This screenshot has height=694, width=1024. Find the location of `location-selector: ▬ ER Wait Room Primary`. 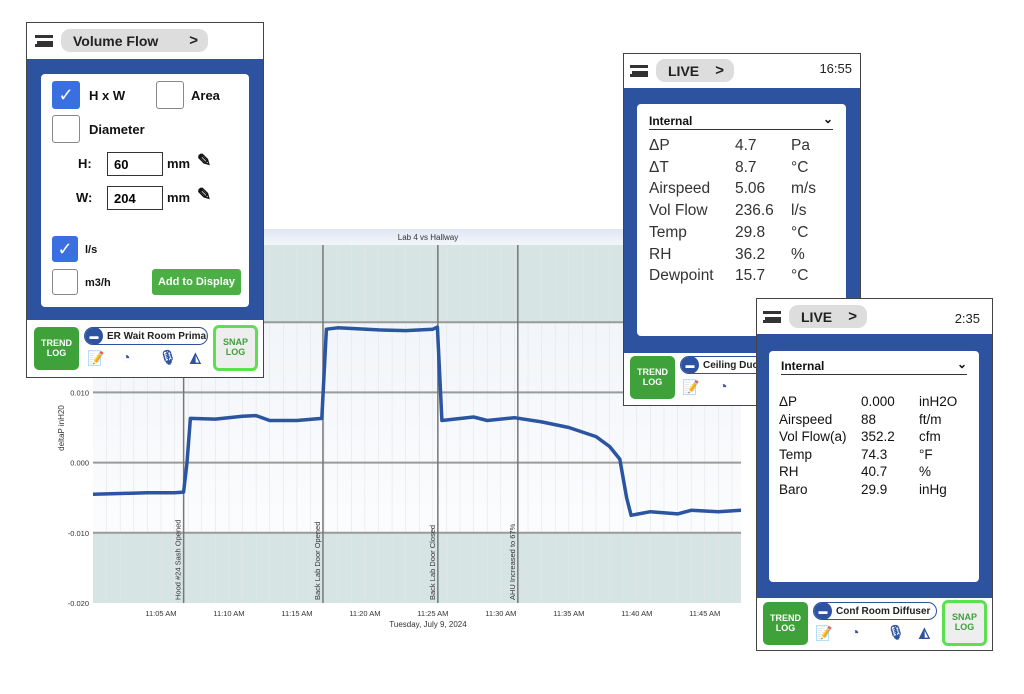

location-selector: ▬ ER Wait Room Primary is located at coordinates (146, 336).